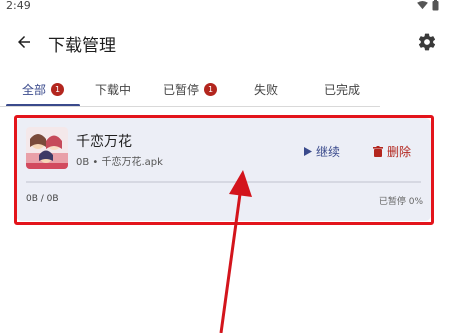  I want to click on tab-label: 下载中, so click(112, 89).